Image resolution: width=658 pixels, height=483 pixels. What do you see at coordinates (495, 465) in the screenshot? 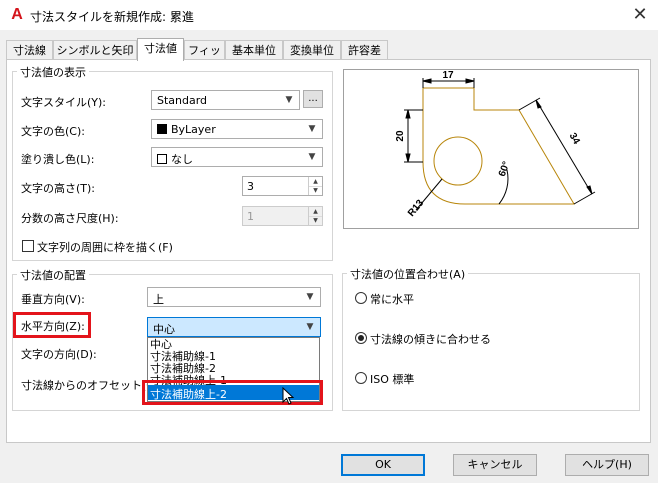
I see `cancel-button: キャンセル` at bounding box center [495, 465].